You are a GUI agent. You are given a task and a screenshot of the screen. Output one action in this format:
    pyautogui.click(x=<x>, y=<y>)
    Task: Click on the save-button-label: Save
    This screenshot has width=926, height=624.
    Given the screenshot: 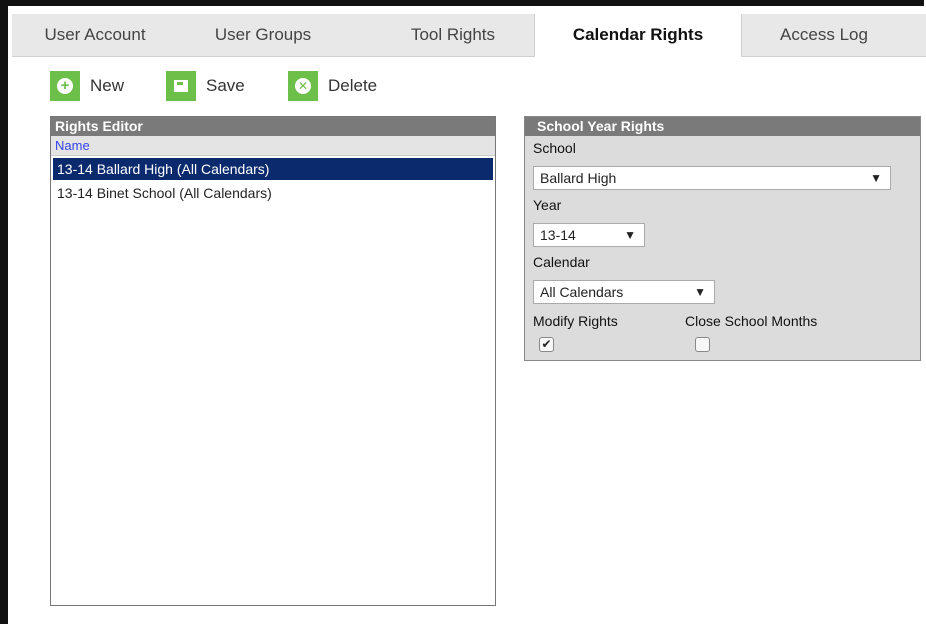 What is the action you would take?
    pyautogui.click(x=225, y=85)
    